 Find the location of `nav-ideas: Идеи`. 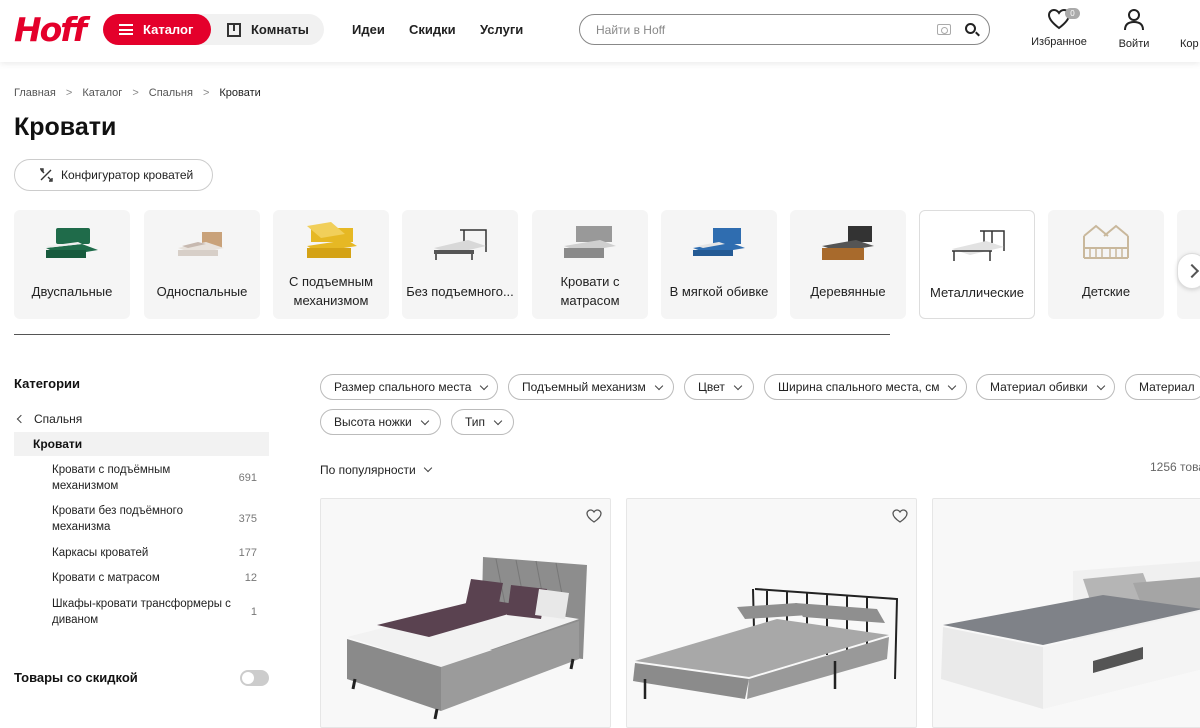

nav-ideas: Идеи is located at coordinates (368, 29).